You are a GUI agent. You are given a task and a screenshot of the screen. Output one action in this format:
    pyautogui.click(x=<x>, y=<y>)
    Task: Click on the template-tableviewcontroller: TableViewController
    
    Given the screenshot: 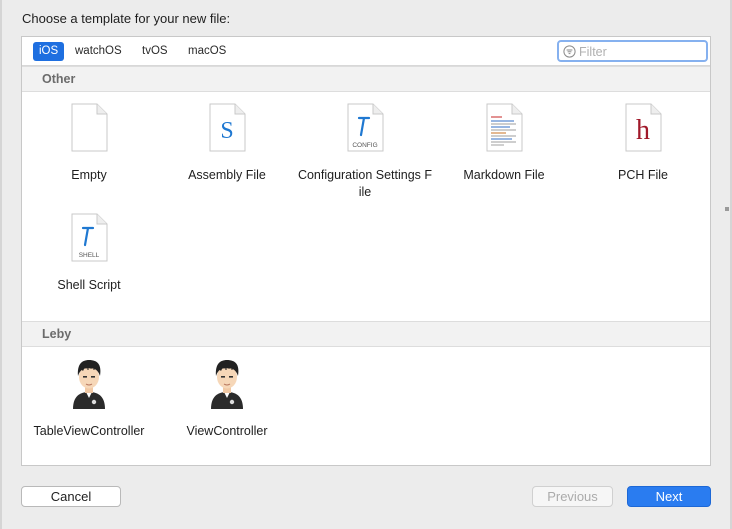 What is the action you would take?
    pyautogui.click(x=89, y=398)
    